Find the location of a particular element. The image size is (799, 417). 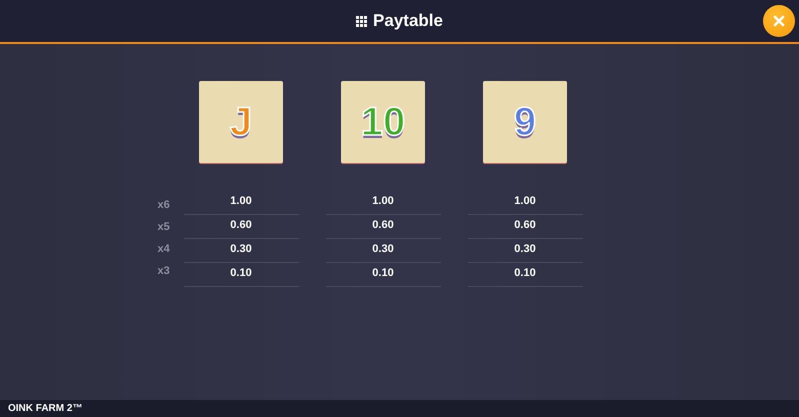

grid-icon is located at coordinates (362, 21).